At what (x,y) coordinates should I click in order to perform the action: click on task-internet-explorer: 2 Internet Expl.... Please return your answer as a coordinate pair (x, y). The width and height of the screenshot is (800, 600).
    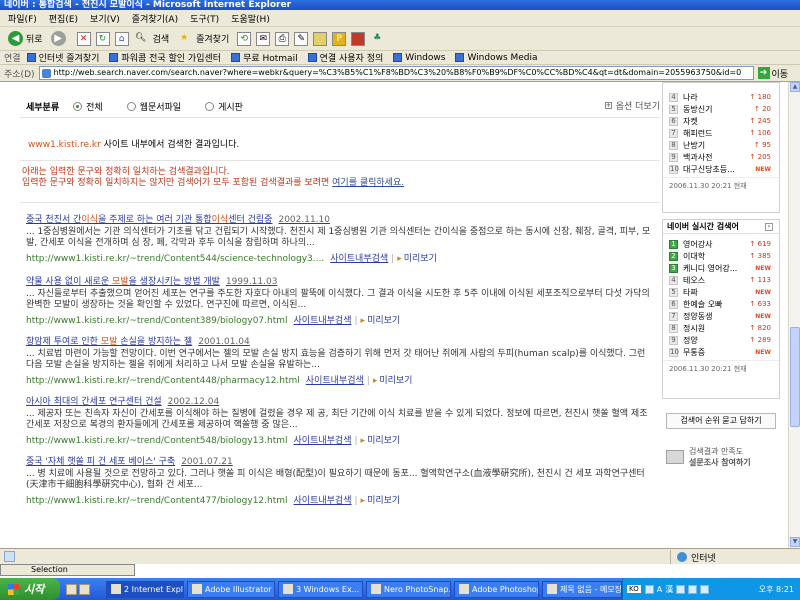
    Looking at the image, I should click on (145, 589).